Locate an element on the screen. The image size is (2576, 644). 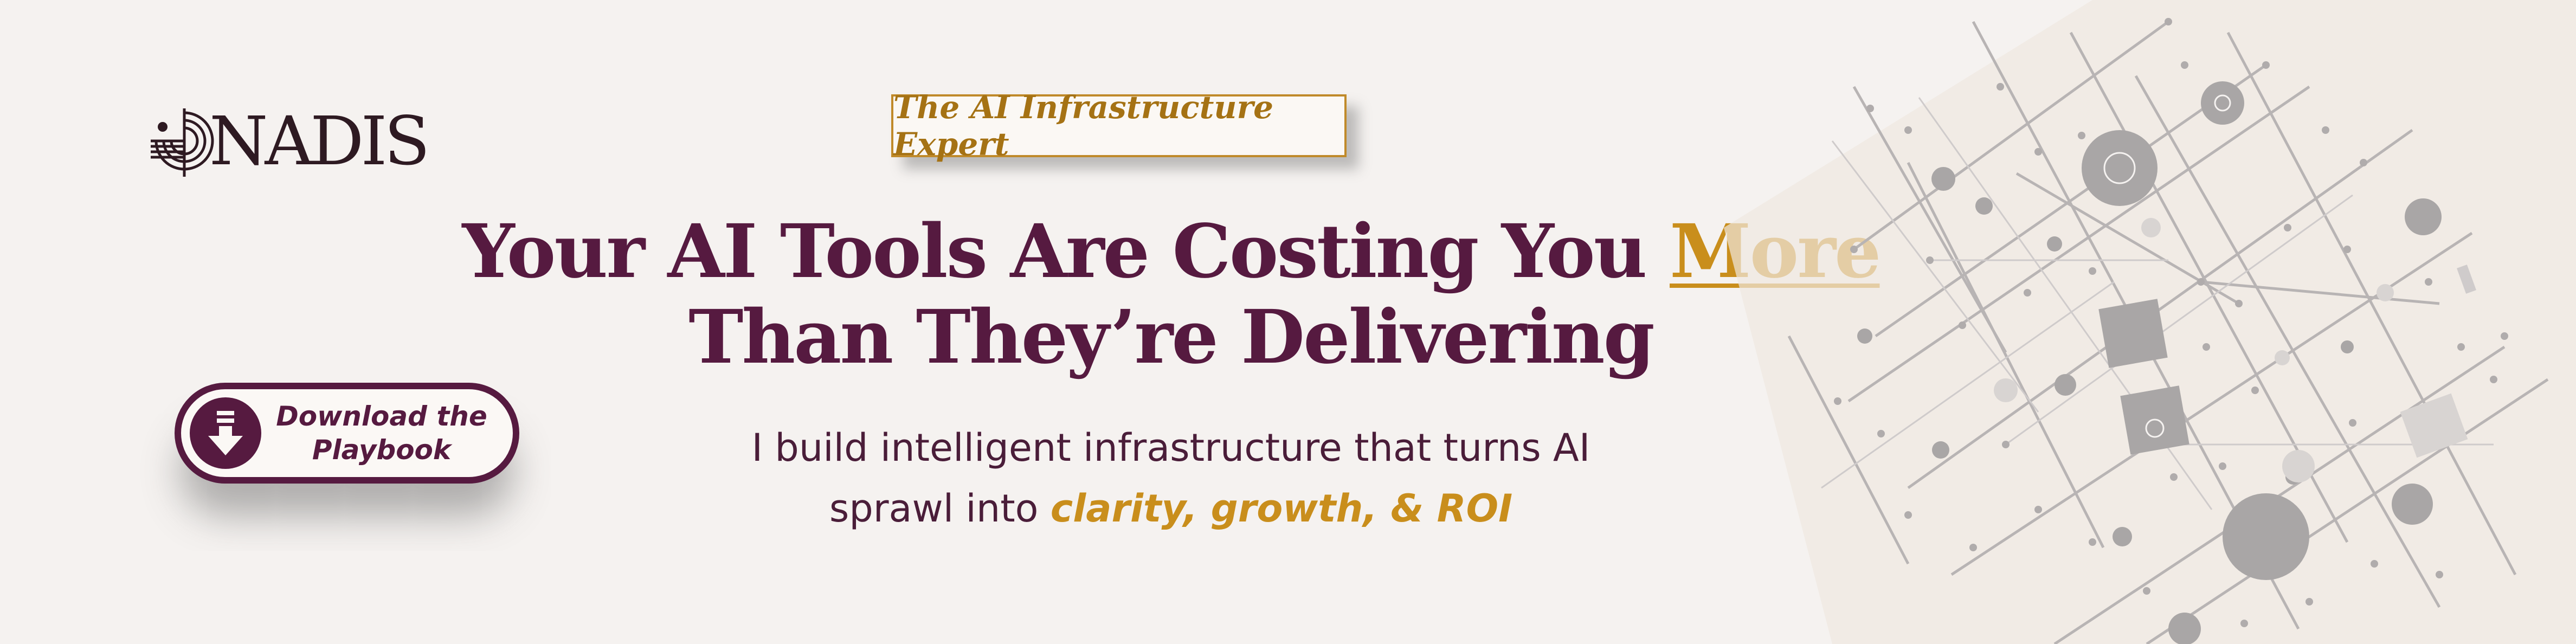
download-arrow-icon is located at coordinates (225, 433).